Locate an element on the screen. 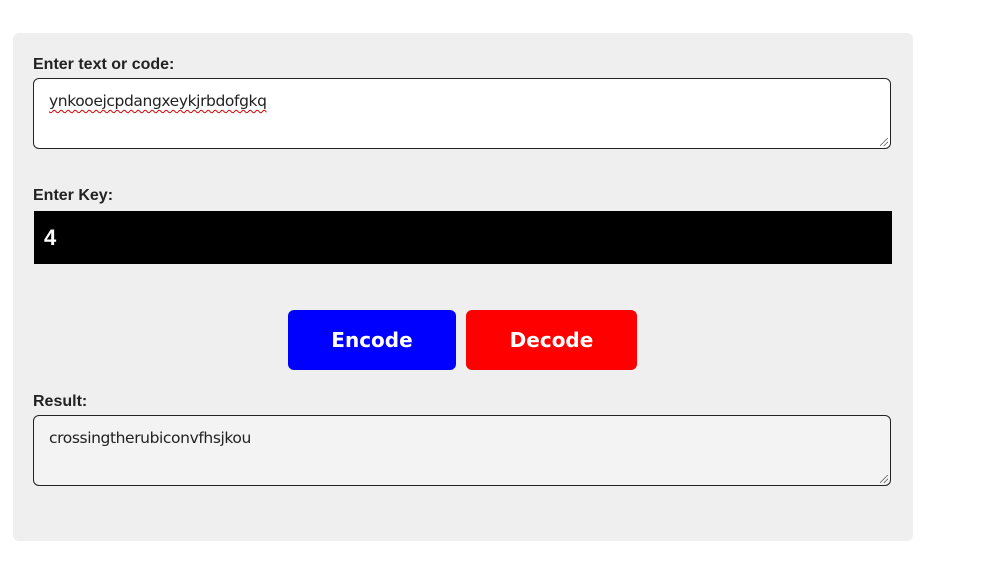  key-label: Enter Key: is located at coordinates (73, 195).